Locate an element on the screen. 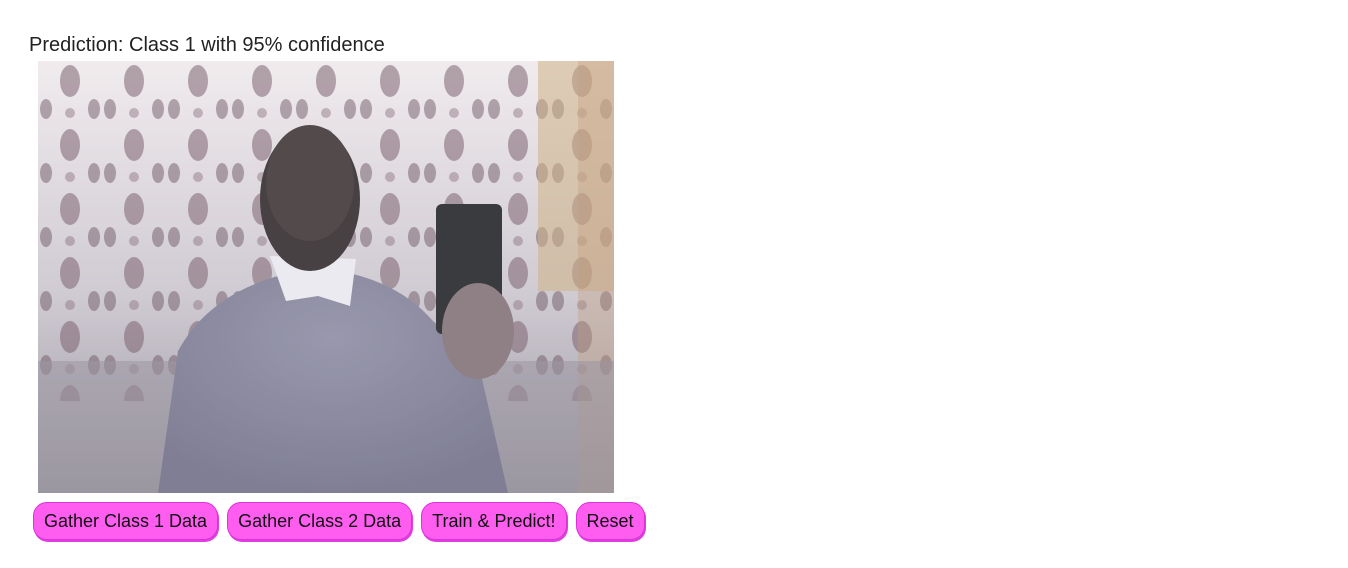 This screenshot has width=1348, height=568. gather-class-1-button: Gather Class 1 Data is located at coordinates (126, 521).